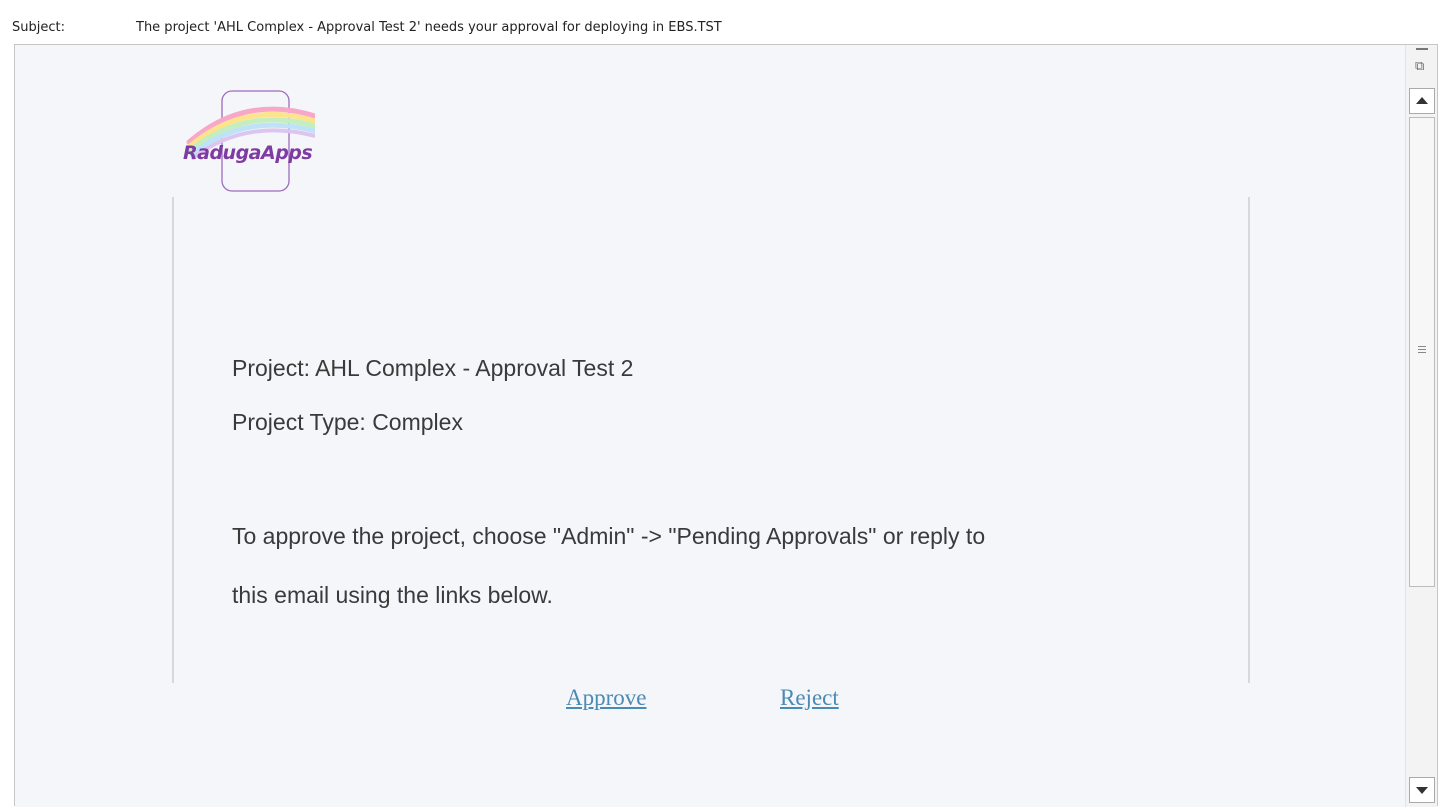 The height and width of the screenshot is (807, 1445). I want to click on scroll-down-button, so click(1422, 790).